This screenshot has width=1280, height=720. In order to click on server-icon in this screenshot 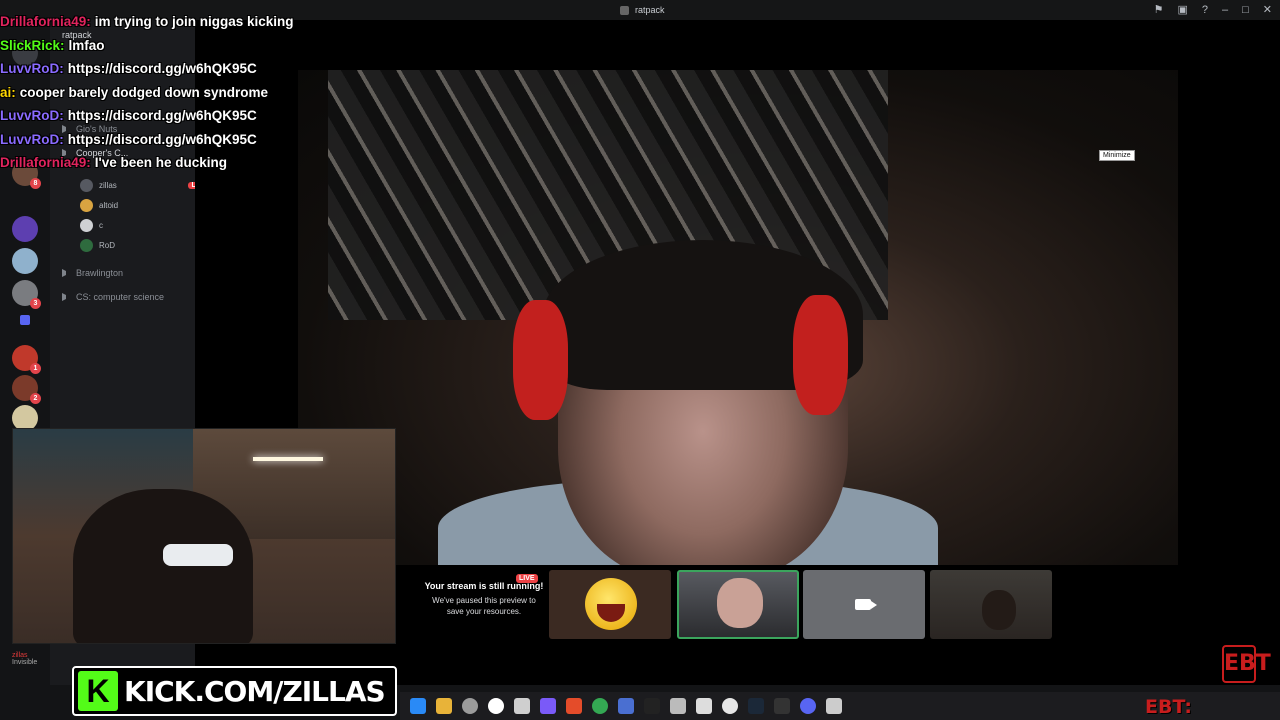, I will do `click(624, 10)`.